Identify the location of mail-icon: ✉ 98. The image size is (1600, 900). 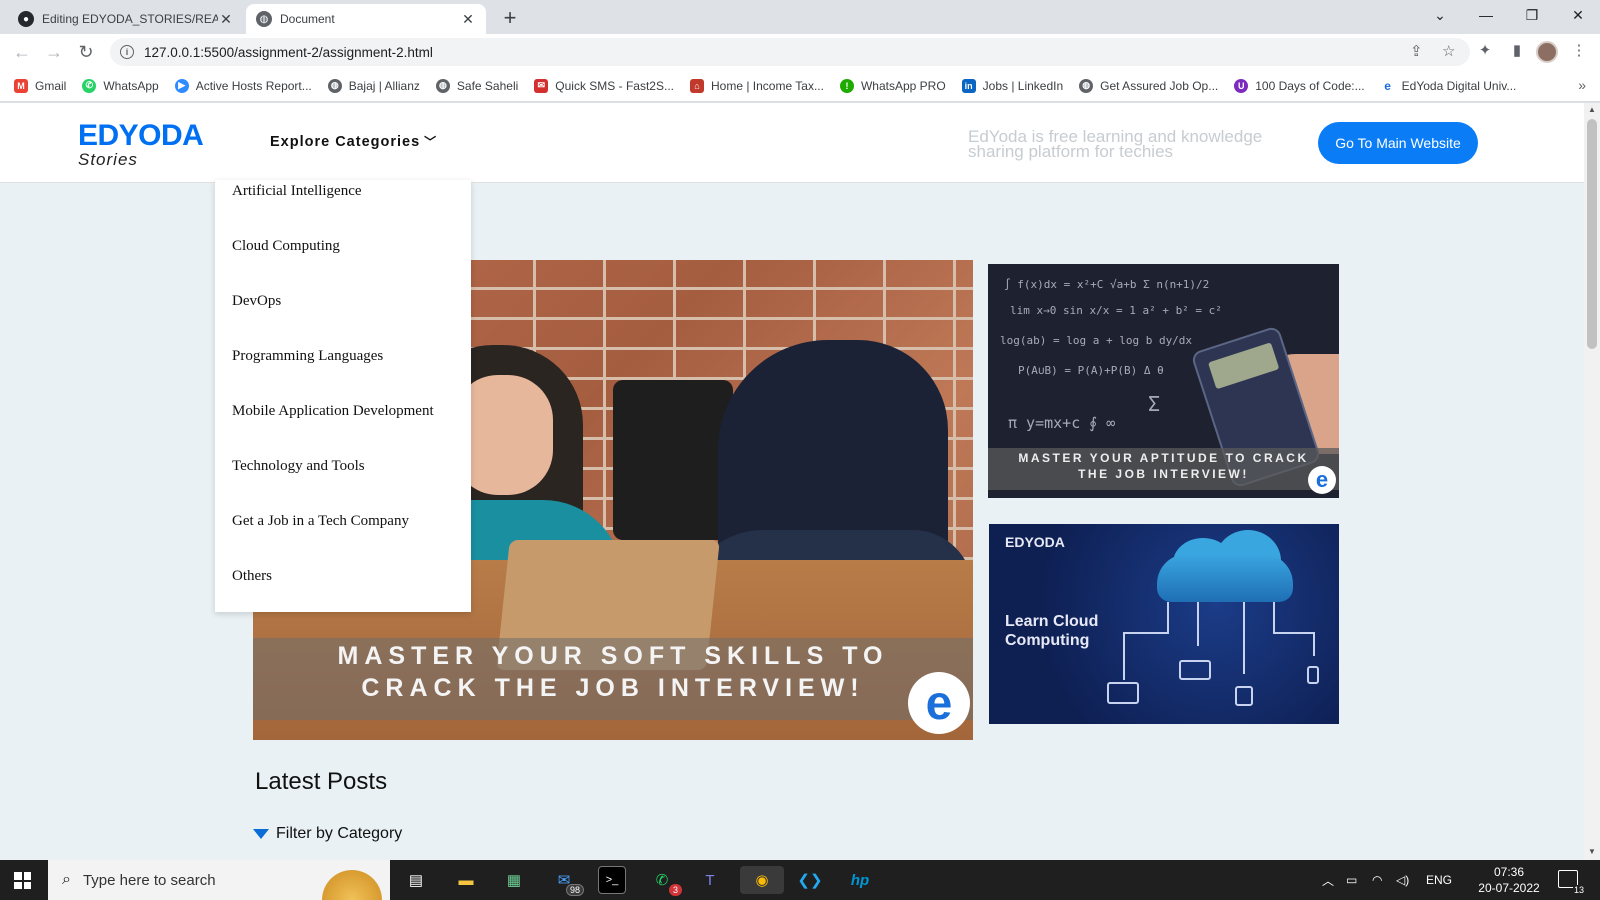
(567, 881).